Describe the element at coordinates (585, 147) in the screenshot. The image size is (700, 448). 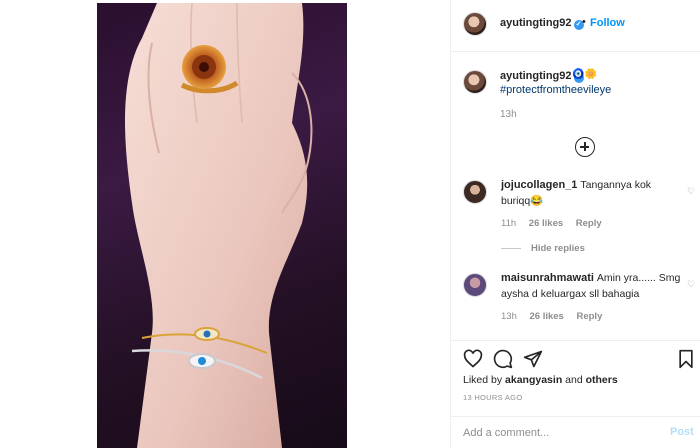
I see `plus-circle-icon` at that location.